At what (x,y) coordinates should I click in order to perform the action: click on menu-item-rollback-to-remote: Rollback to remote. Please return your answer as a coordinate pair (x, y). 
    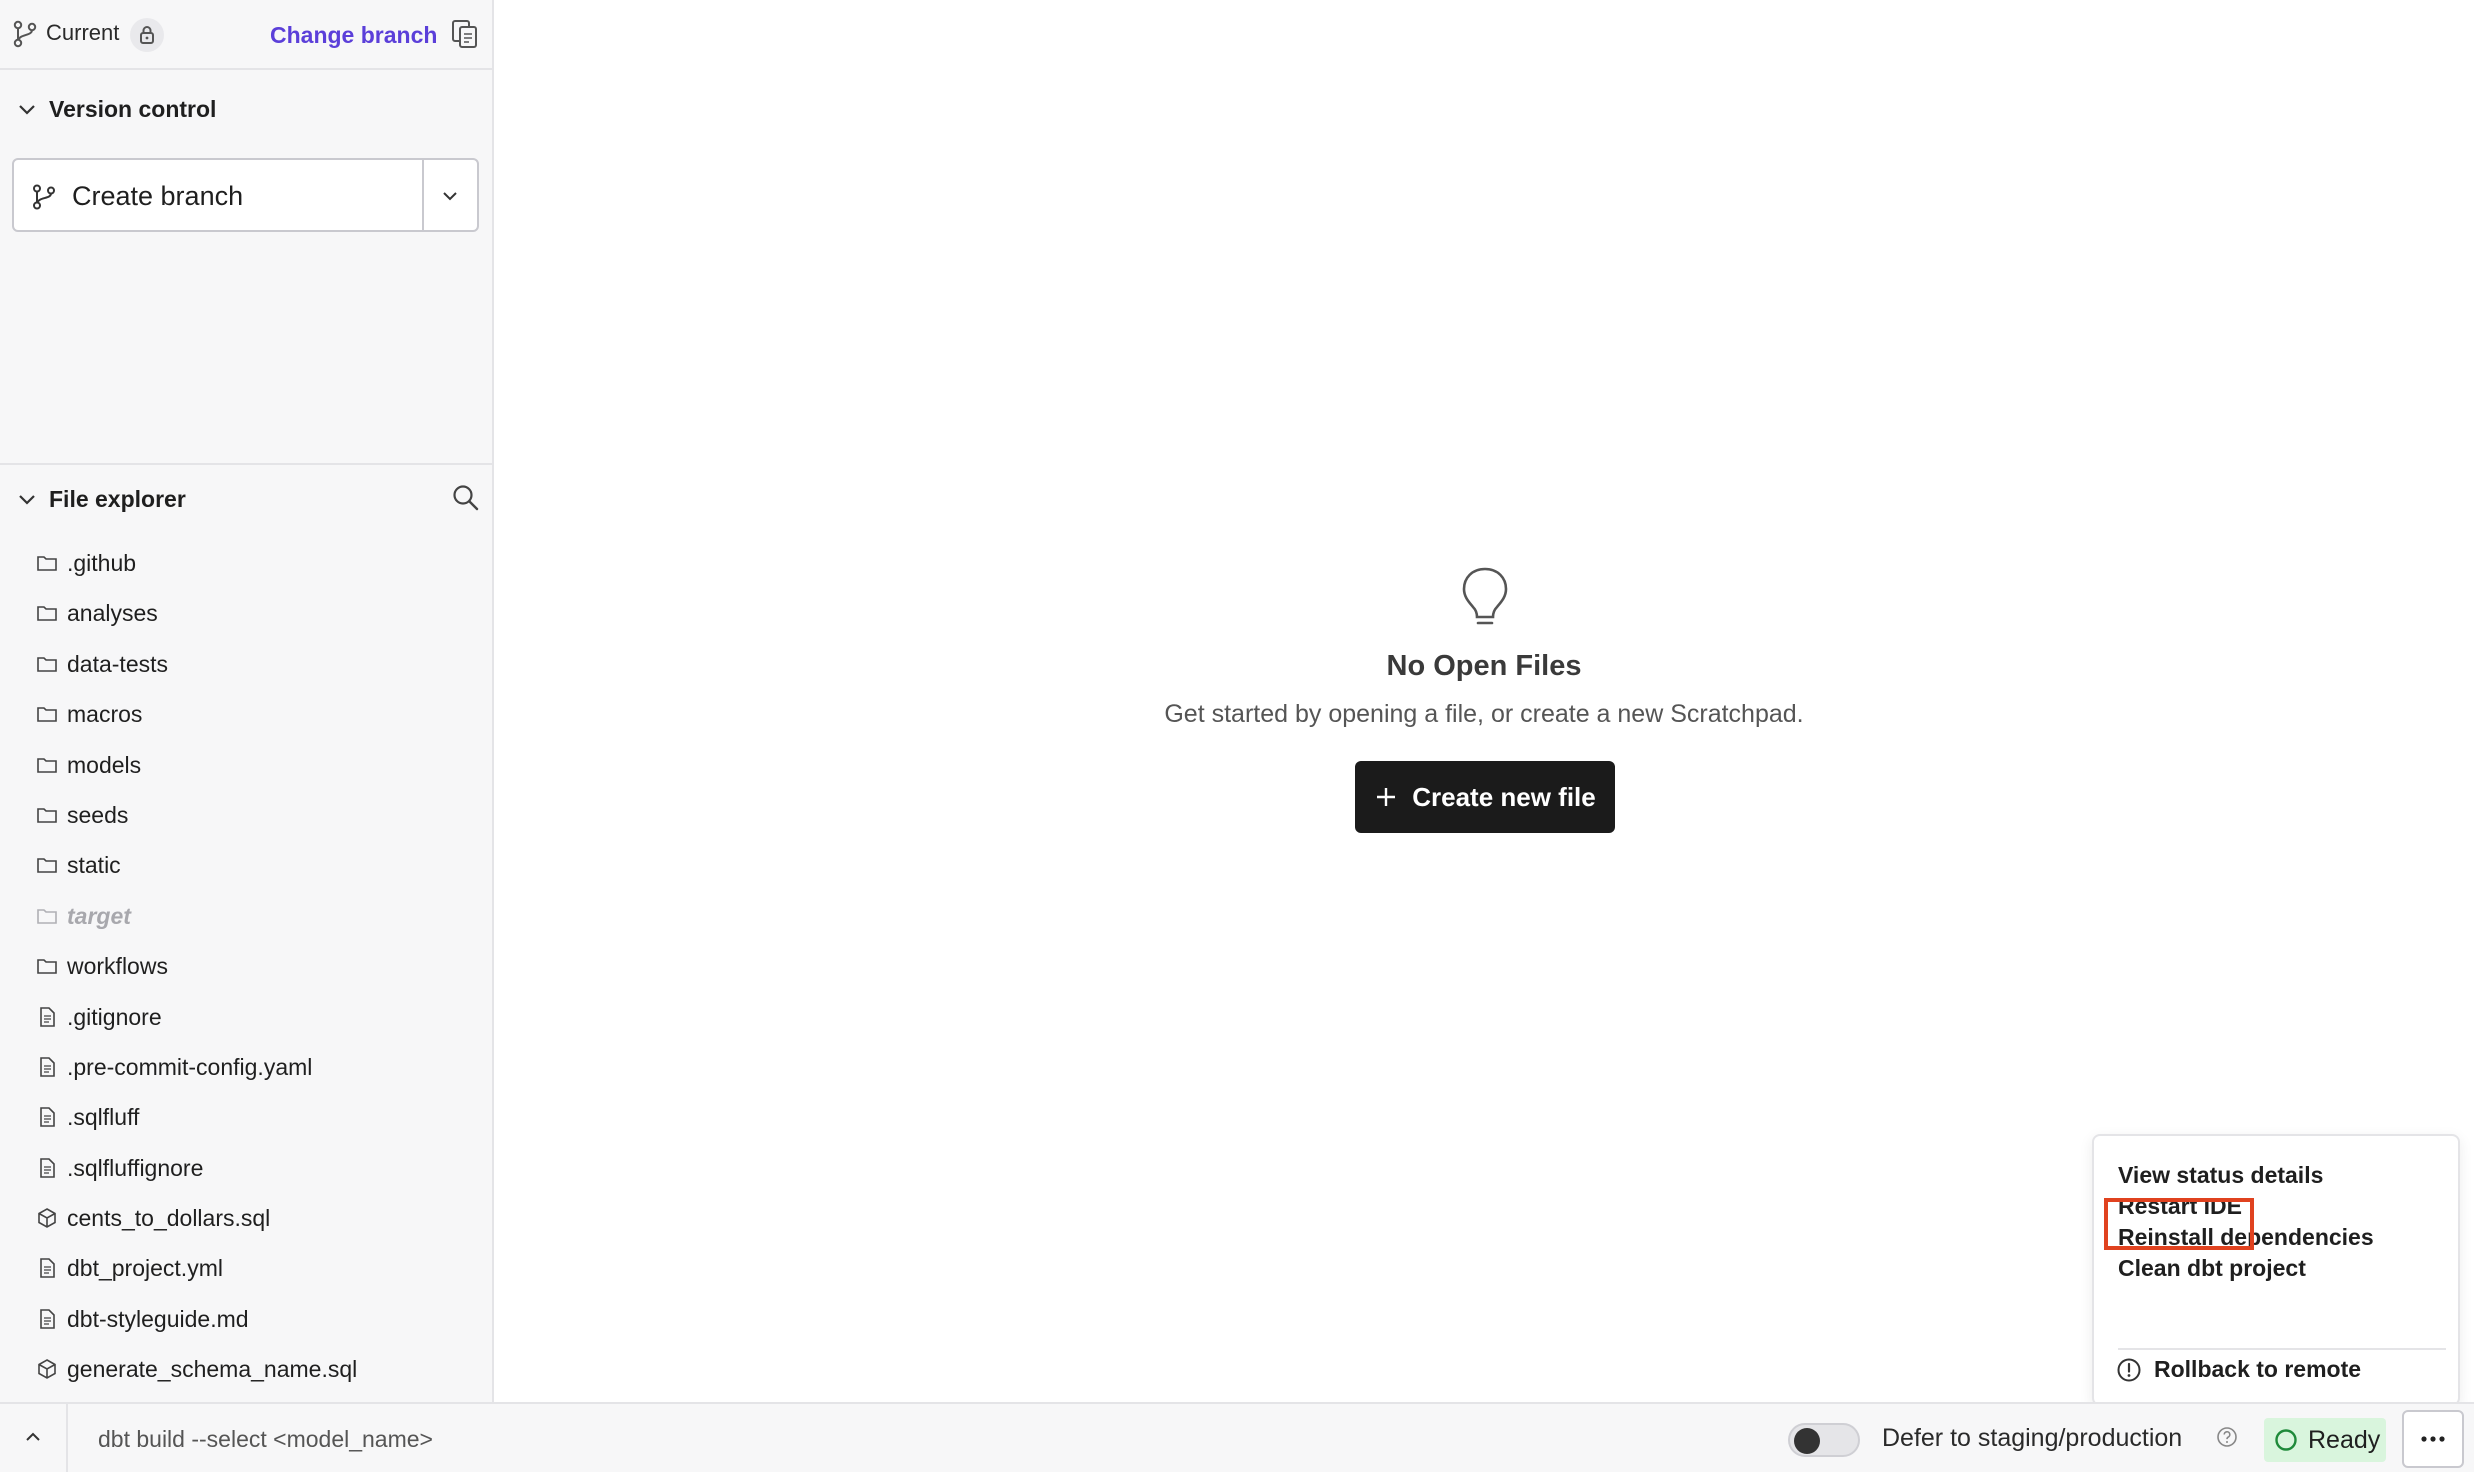
    Looking at the image, I should click on (2238, 1369).